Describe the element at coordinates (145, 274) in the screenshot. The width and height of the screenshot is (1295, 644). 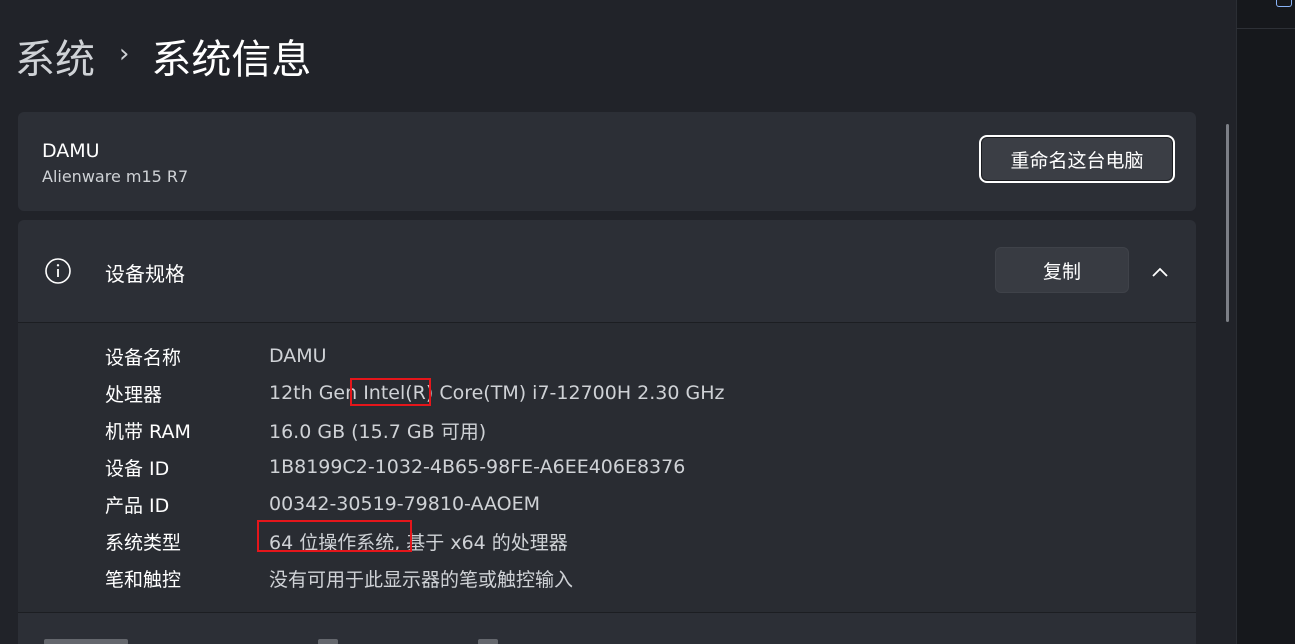
I see `device-specs-title: 设备规格` at that location.